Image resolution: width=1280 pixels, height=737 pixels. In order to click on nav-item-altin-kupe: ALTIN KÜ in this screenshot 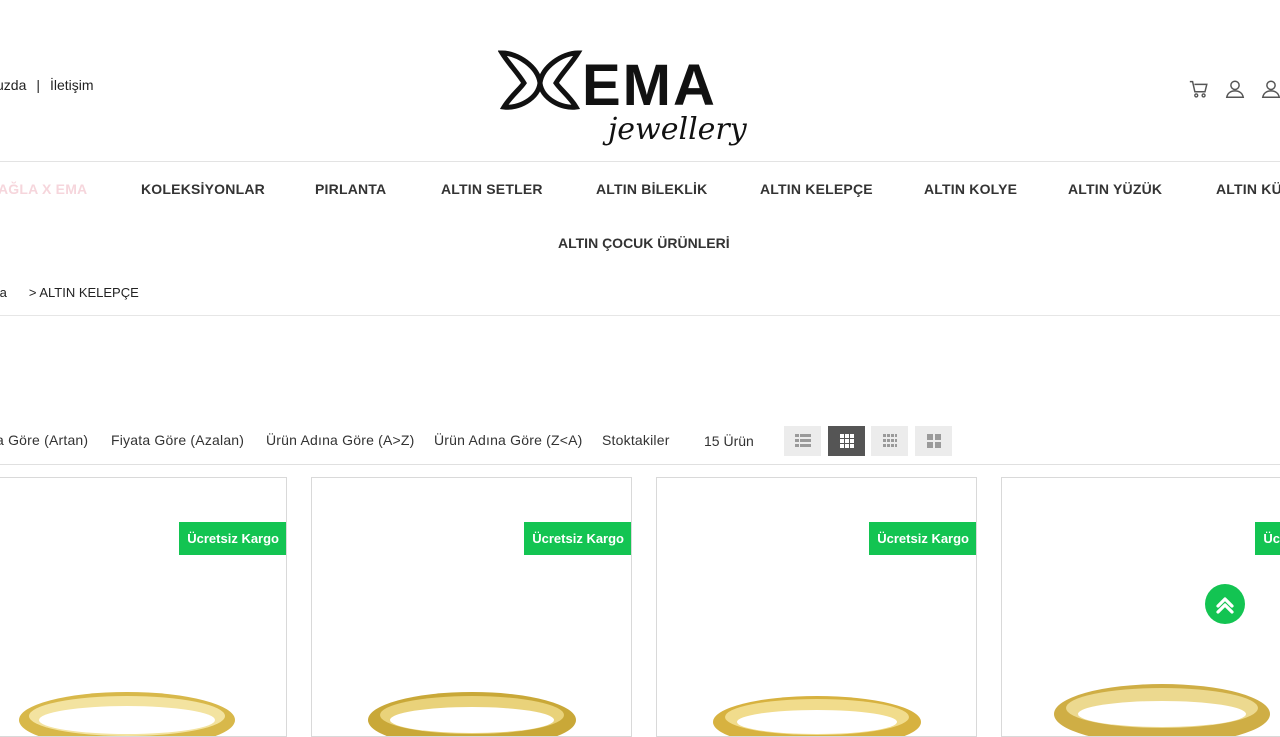, I will do `click(1248, 189)`.